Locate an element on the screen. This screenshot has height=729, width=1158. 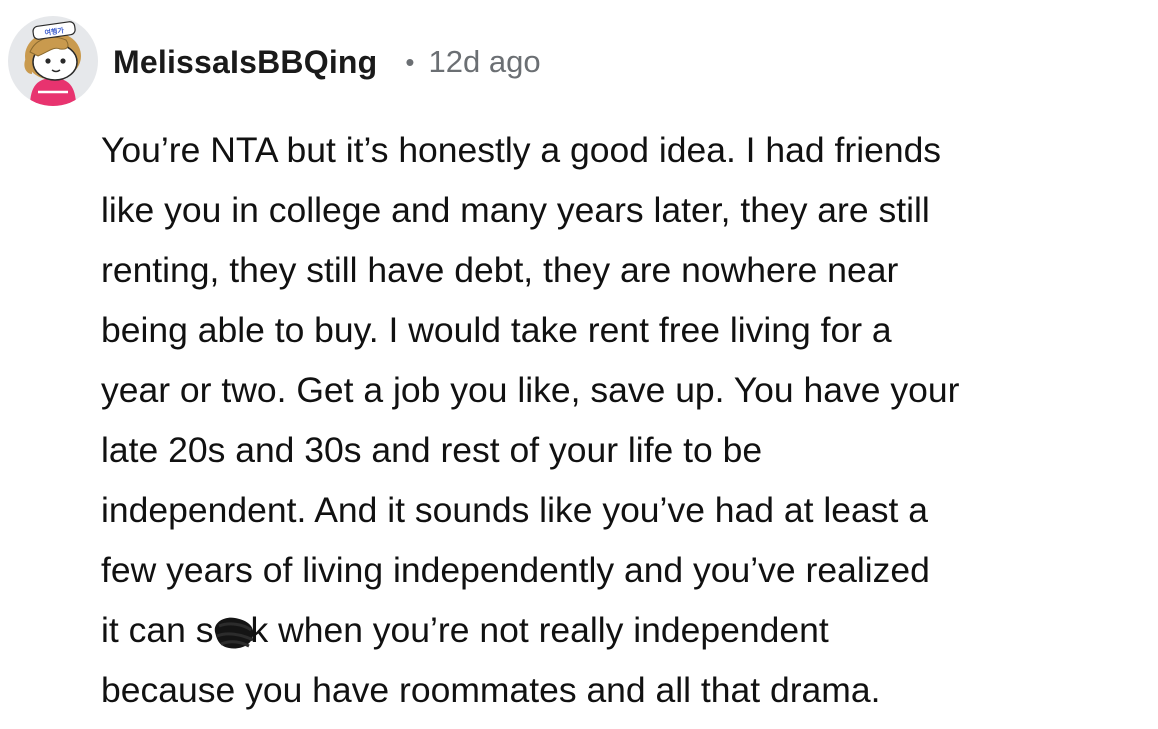
snoo-avatar-icon: 여행가 is located at coordinates (52, 63).